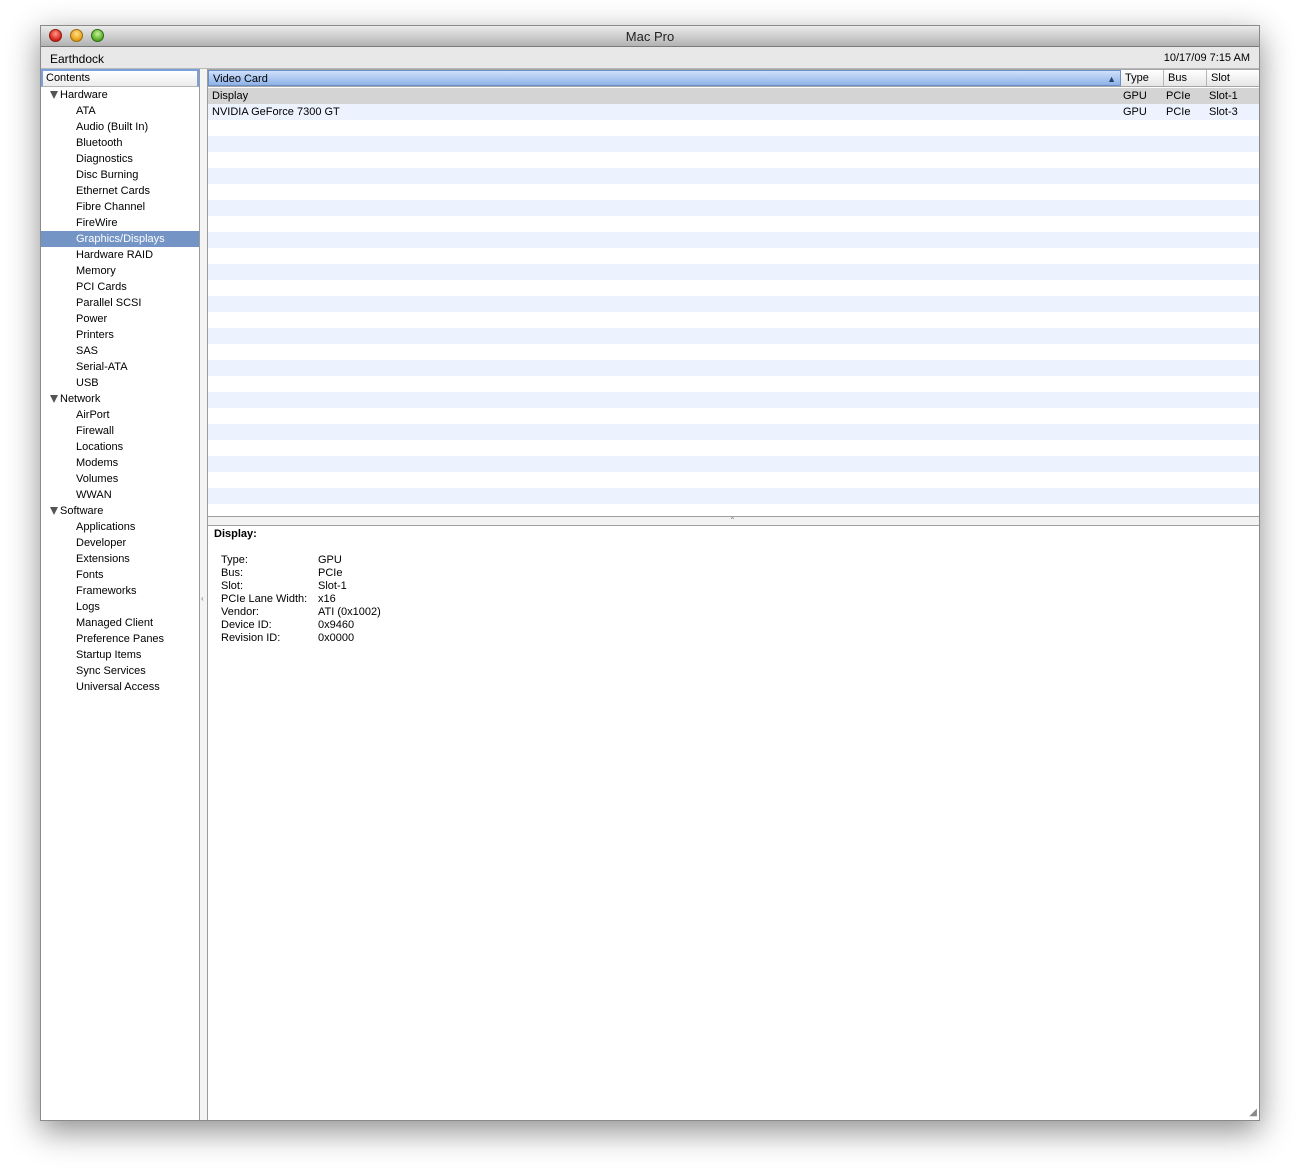  I want to click on sidebar-item-bluetooth: Bluetooth, so click(120, 143).